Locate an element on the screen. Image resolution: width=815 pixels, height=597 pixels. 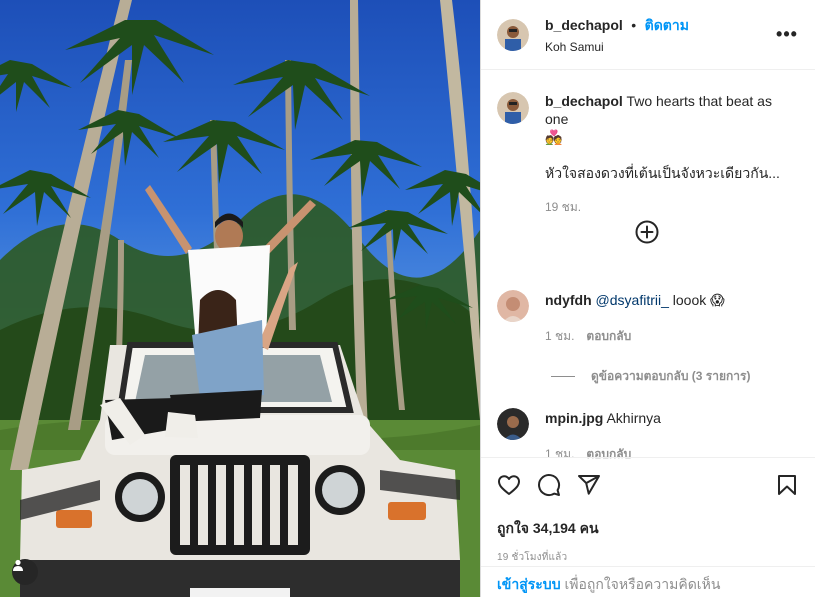
likes-count: ถูกใจ 34,194 คน is located at coordinates (648, 529).